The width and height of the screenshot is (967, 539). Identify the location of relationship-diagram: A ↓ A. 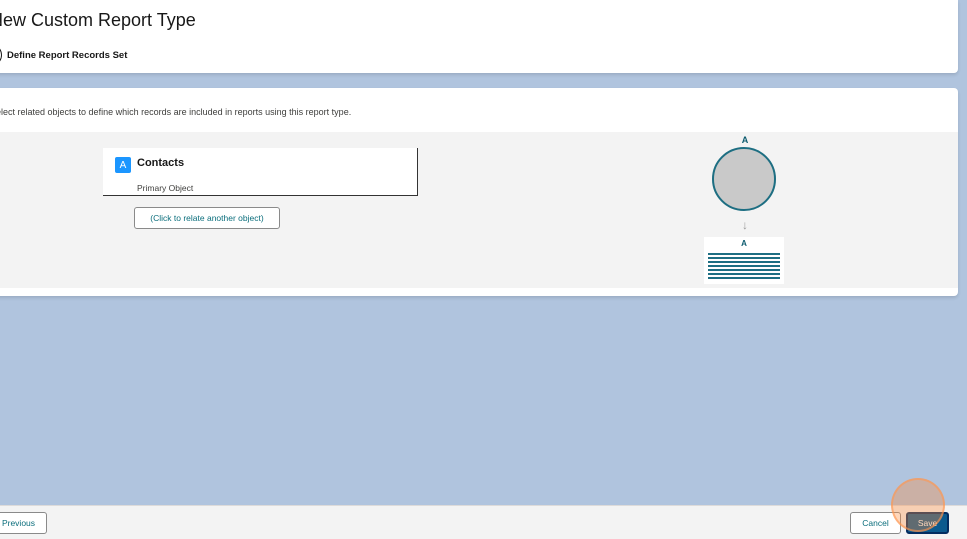
(753, 210).